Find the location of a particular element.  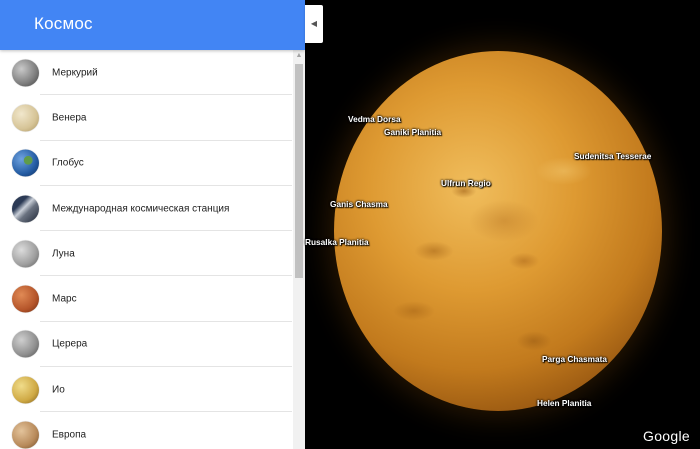

list-item-mercury: Меркурий is located at coordinates (146, 73).